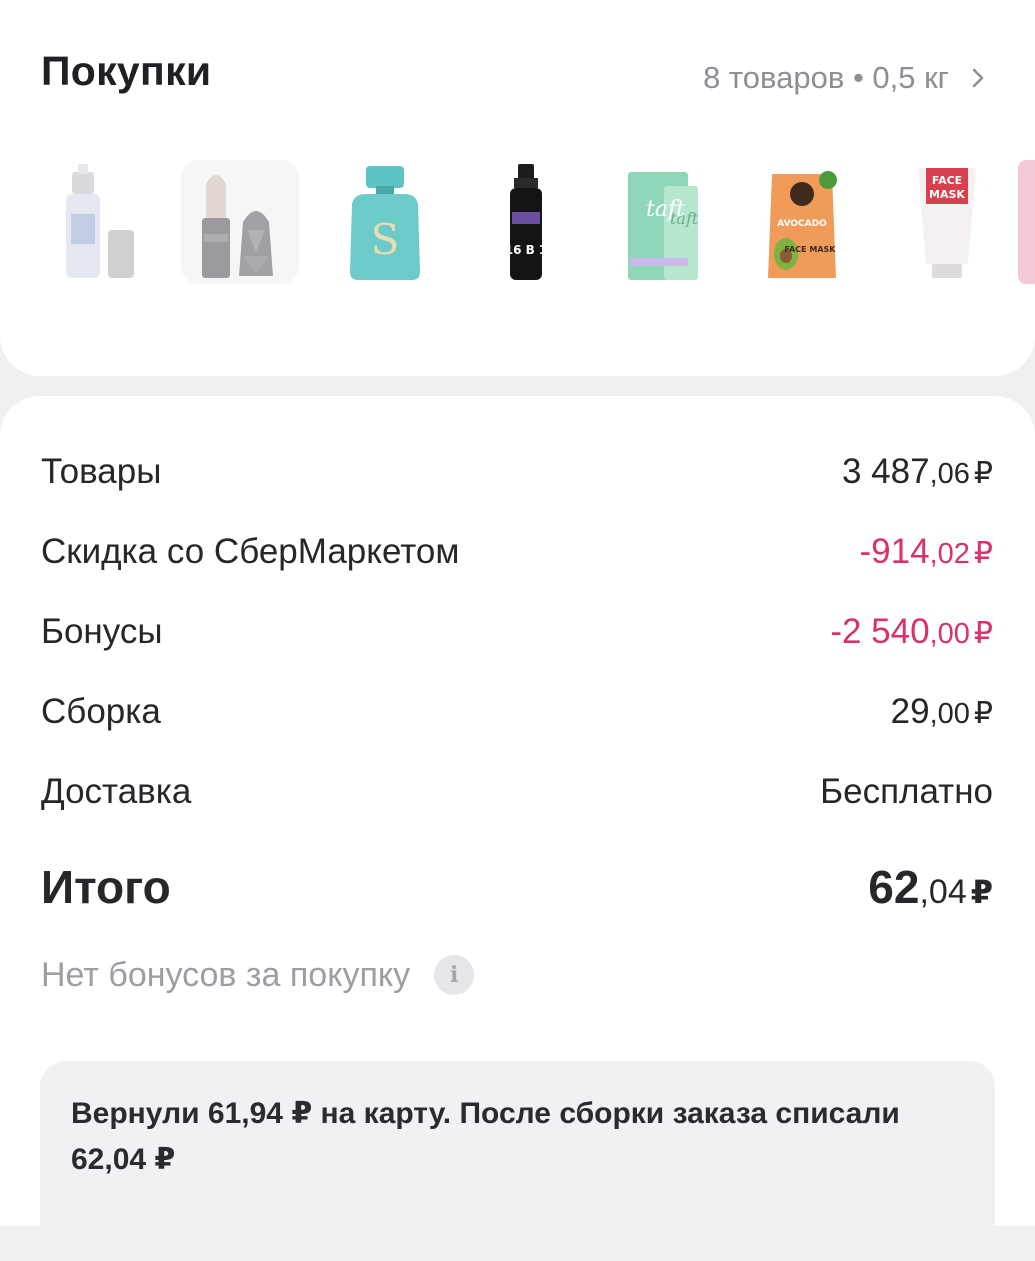 The height and width of the screenshot is (1261, 1035). What do you see at coordinates (250, 551) in the screenshot?
I see `summary-label: Скидка со СберМаркетом` at bounding box center [250, 551].